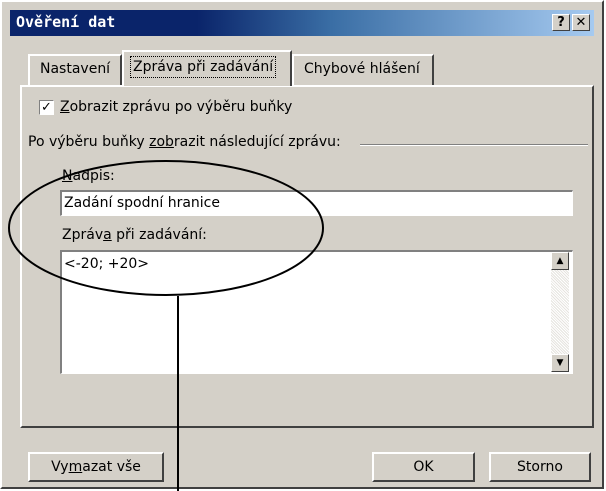  I want to click on tab-input-message: Zpráva při zadávání, so click(207, 68).